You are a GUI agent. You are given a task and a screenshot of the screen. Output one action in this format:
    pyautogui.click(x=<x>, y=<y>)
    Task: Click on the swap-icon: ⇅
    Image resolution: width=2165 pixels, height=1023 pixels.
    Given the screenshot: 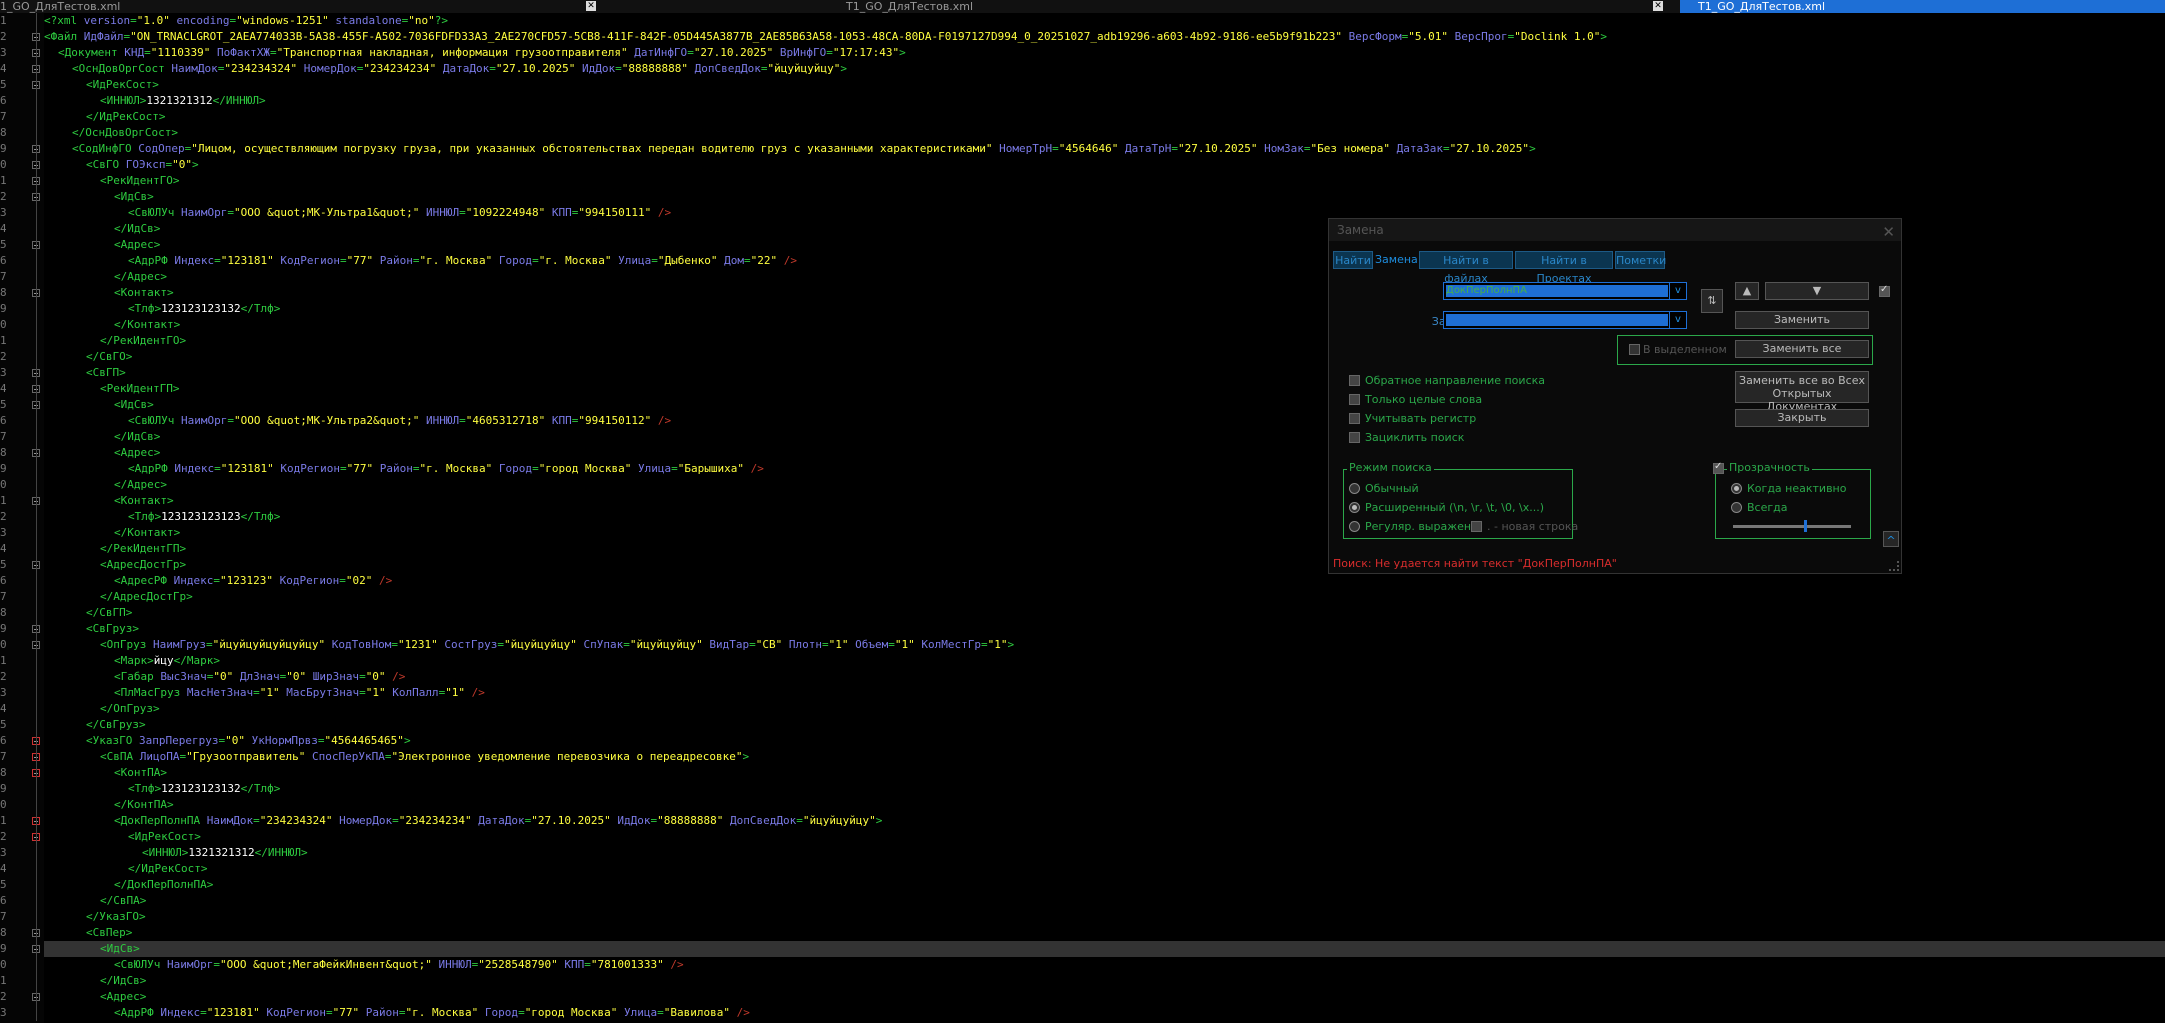 What is the action you would take?
    pyautogui.click(x=1712, y=301)
    